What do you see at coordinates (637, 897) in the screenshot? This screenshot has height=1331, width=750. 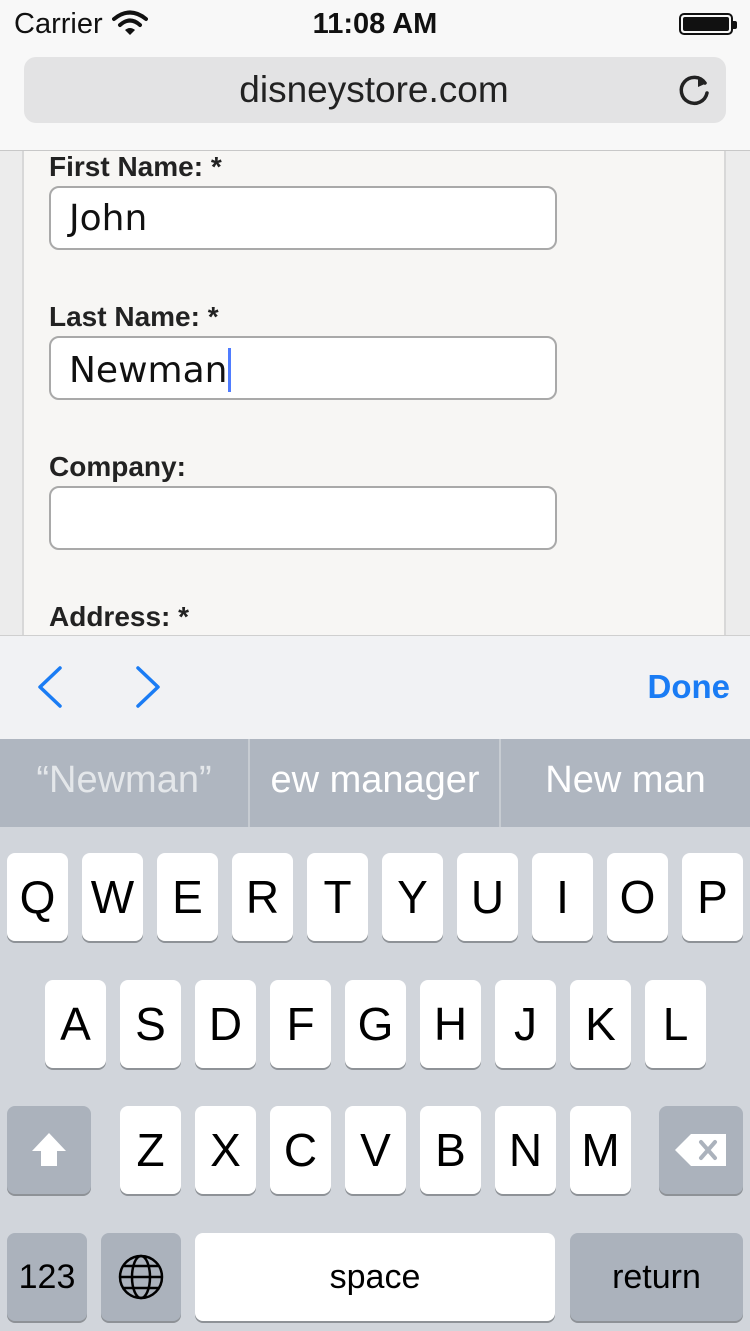 I see `key-o: O` at bounding box center [637, 897].